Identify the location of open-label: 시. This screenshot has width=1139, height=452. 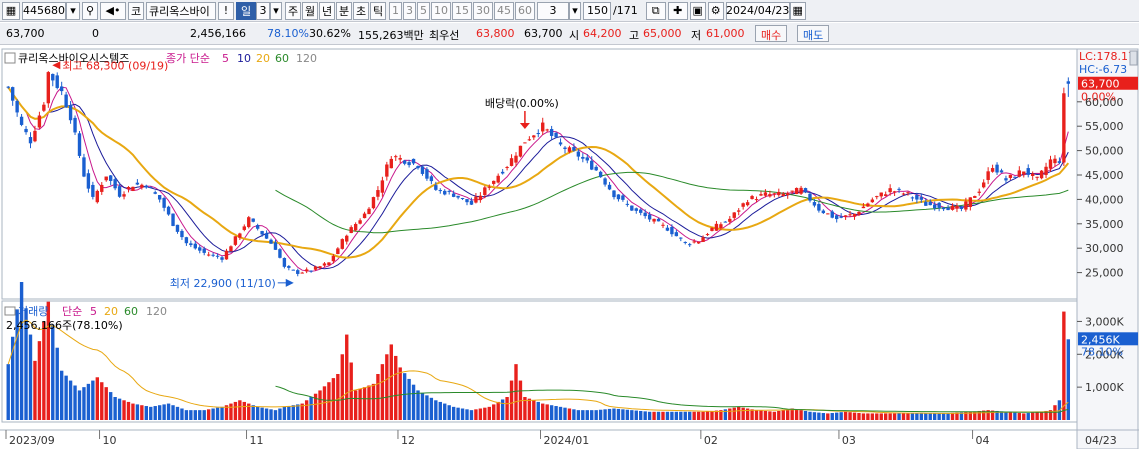
(574, 35).